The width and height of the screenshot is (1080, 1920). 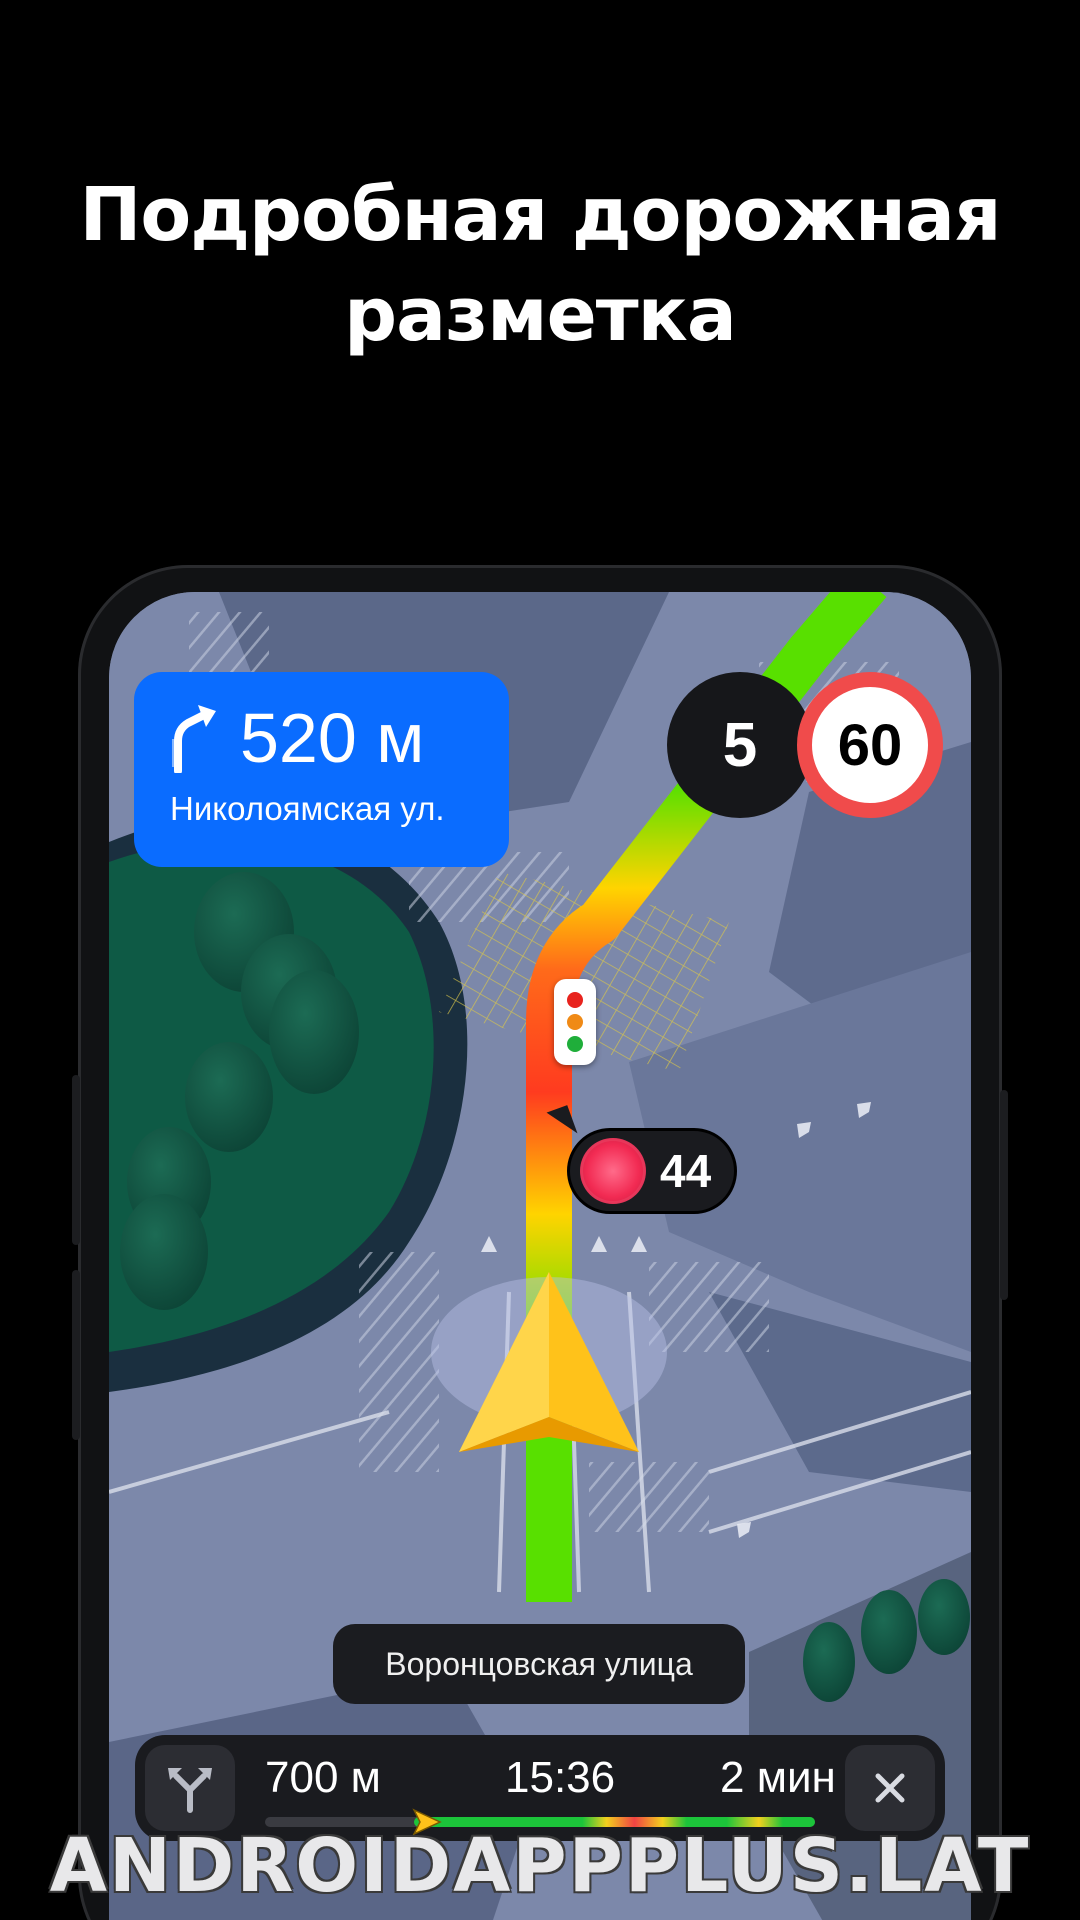 I want to click on route-fork-icon, so click(x=190, y=1790).